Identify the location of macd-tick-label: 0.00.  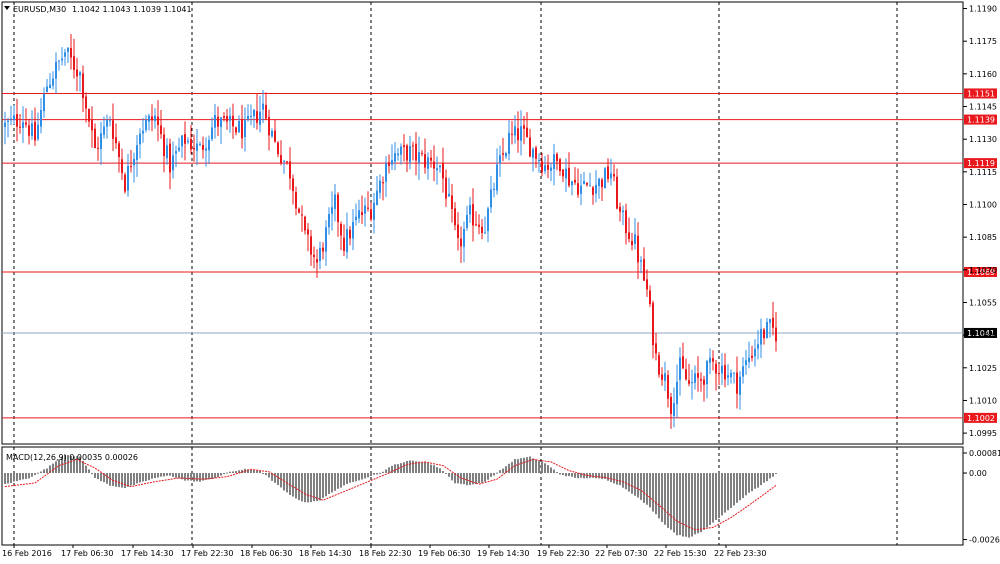
(978, 473).